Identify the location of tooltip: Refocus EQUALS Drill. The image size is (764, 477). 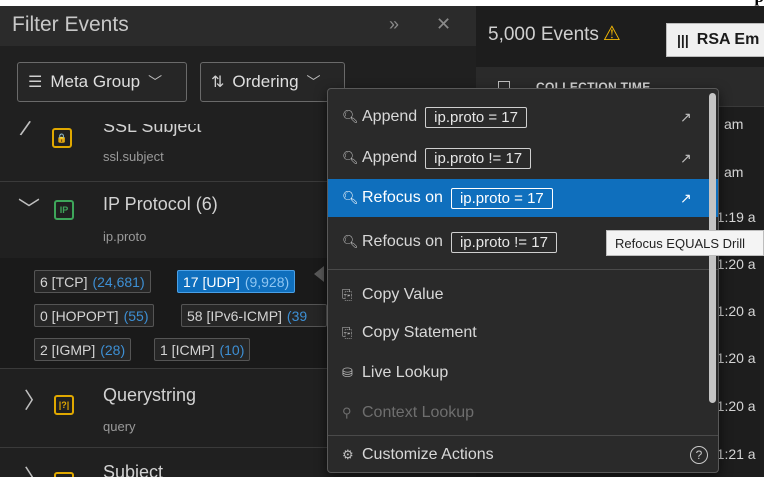
(685, 243).